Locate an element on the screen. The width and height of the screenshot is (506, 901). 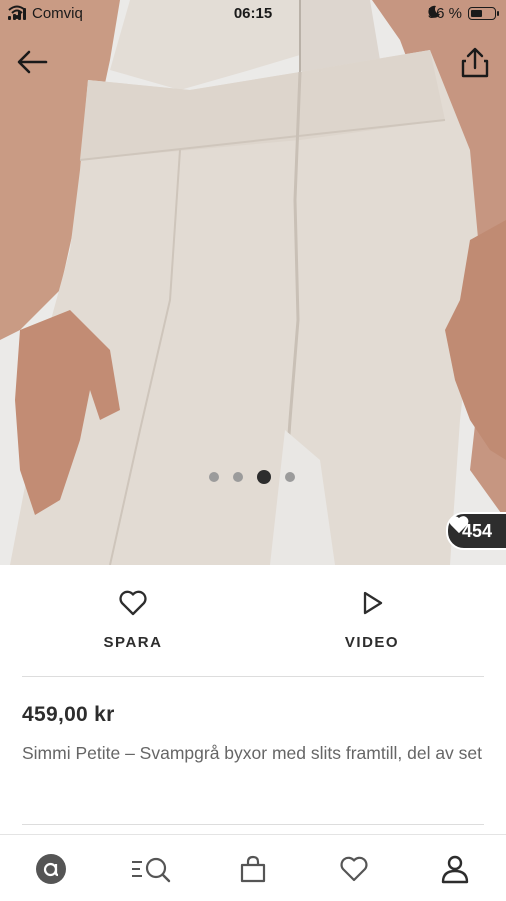
likes-badge: 454 is located at coordinates (475, 531).